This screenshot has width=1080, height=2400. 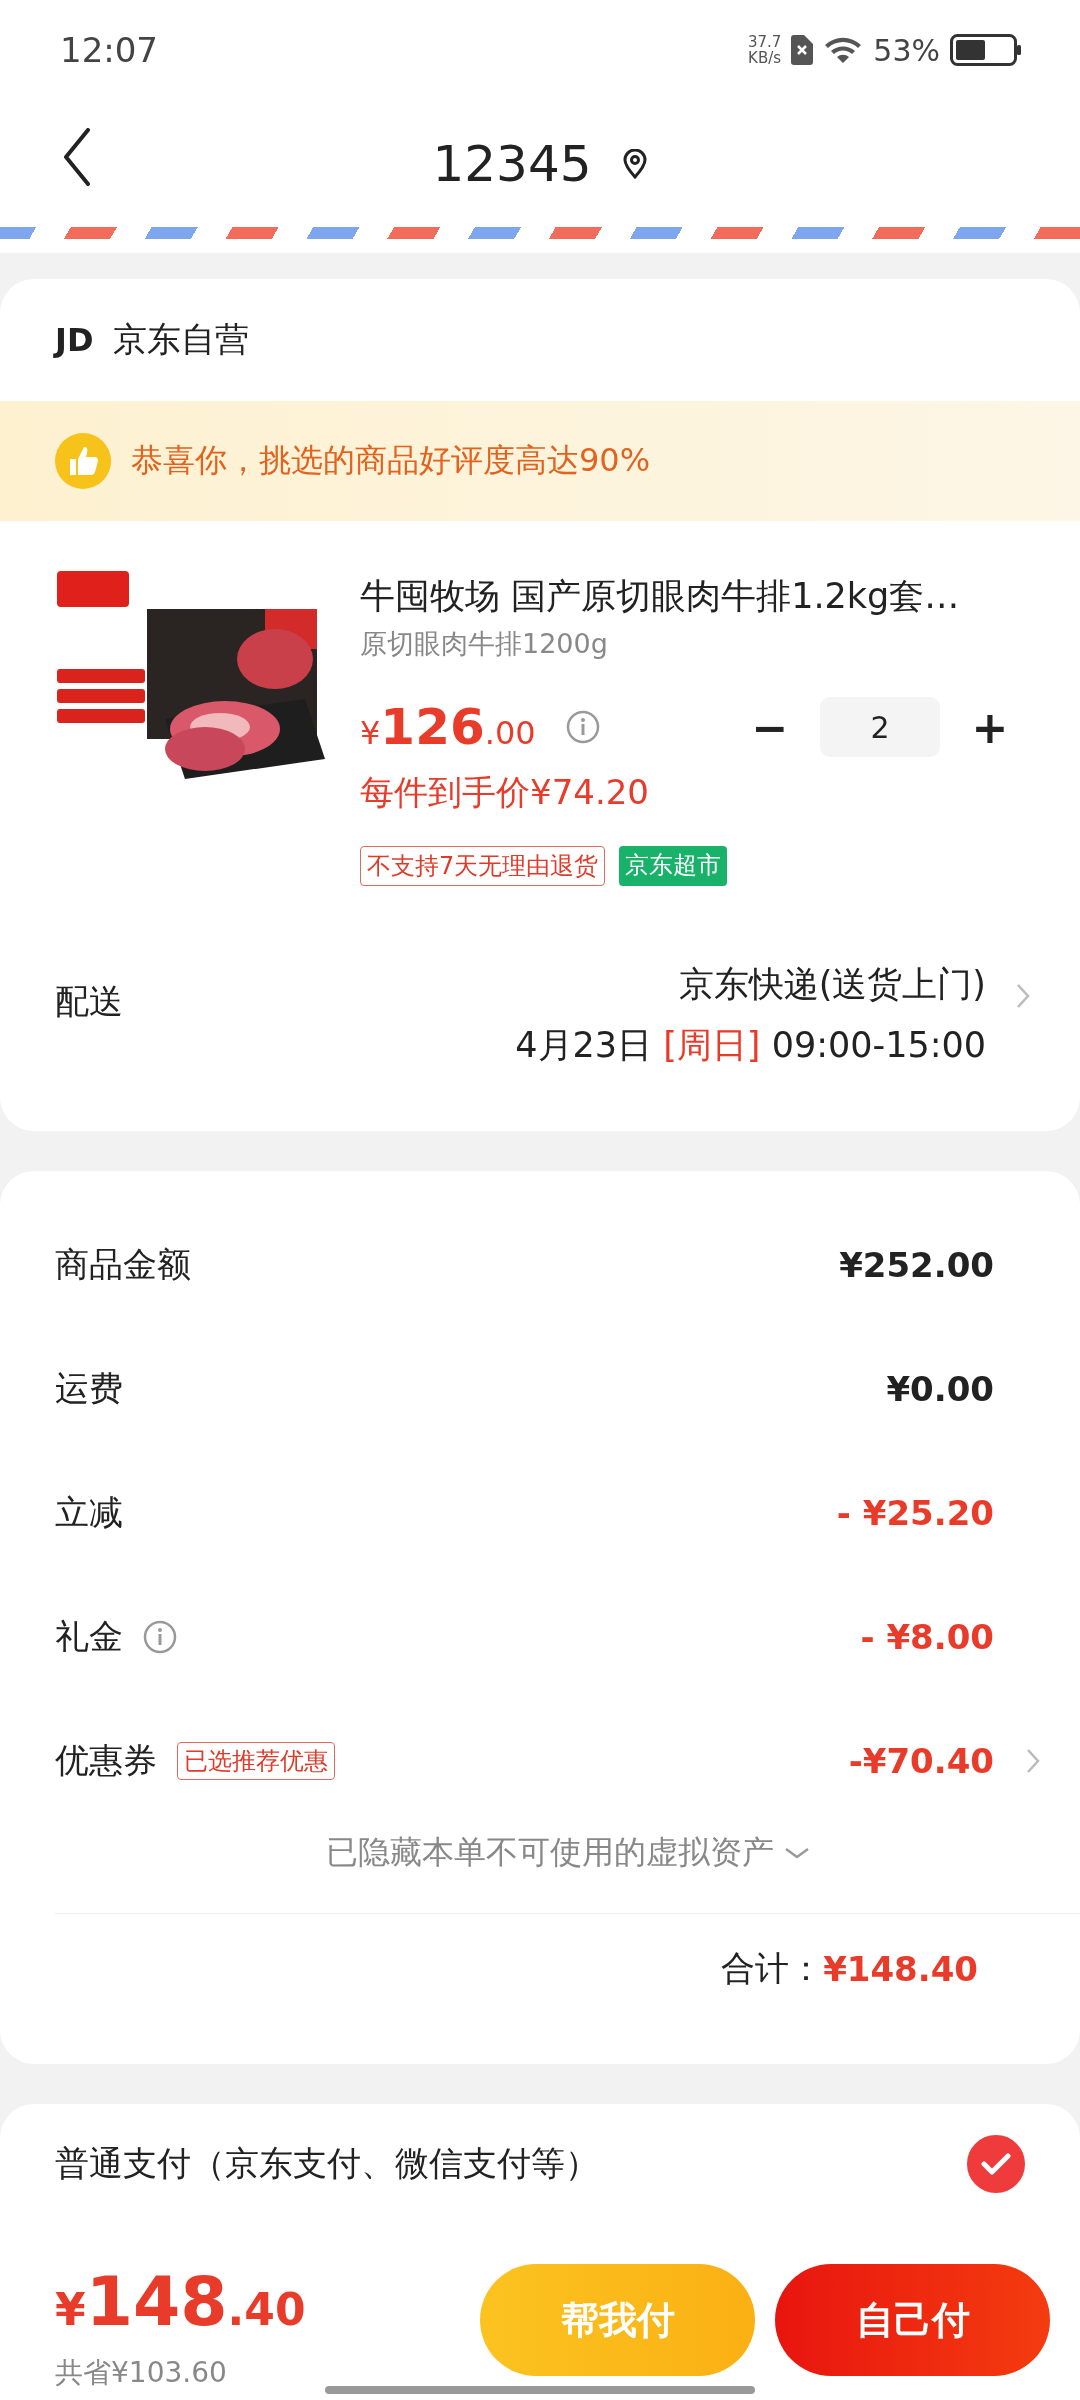 What do you see at coordinates (832, 984) in the screenshot?
I see `delivery-method: 京东快递(送货上门)` at bounding box center [832, 984].